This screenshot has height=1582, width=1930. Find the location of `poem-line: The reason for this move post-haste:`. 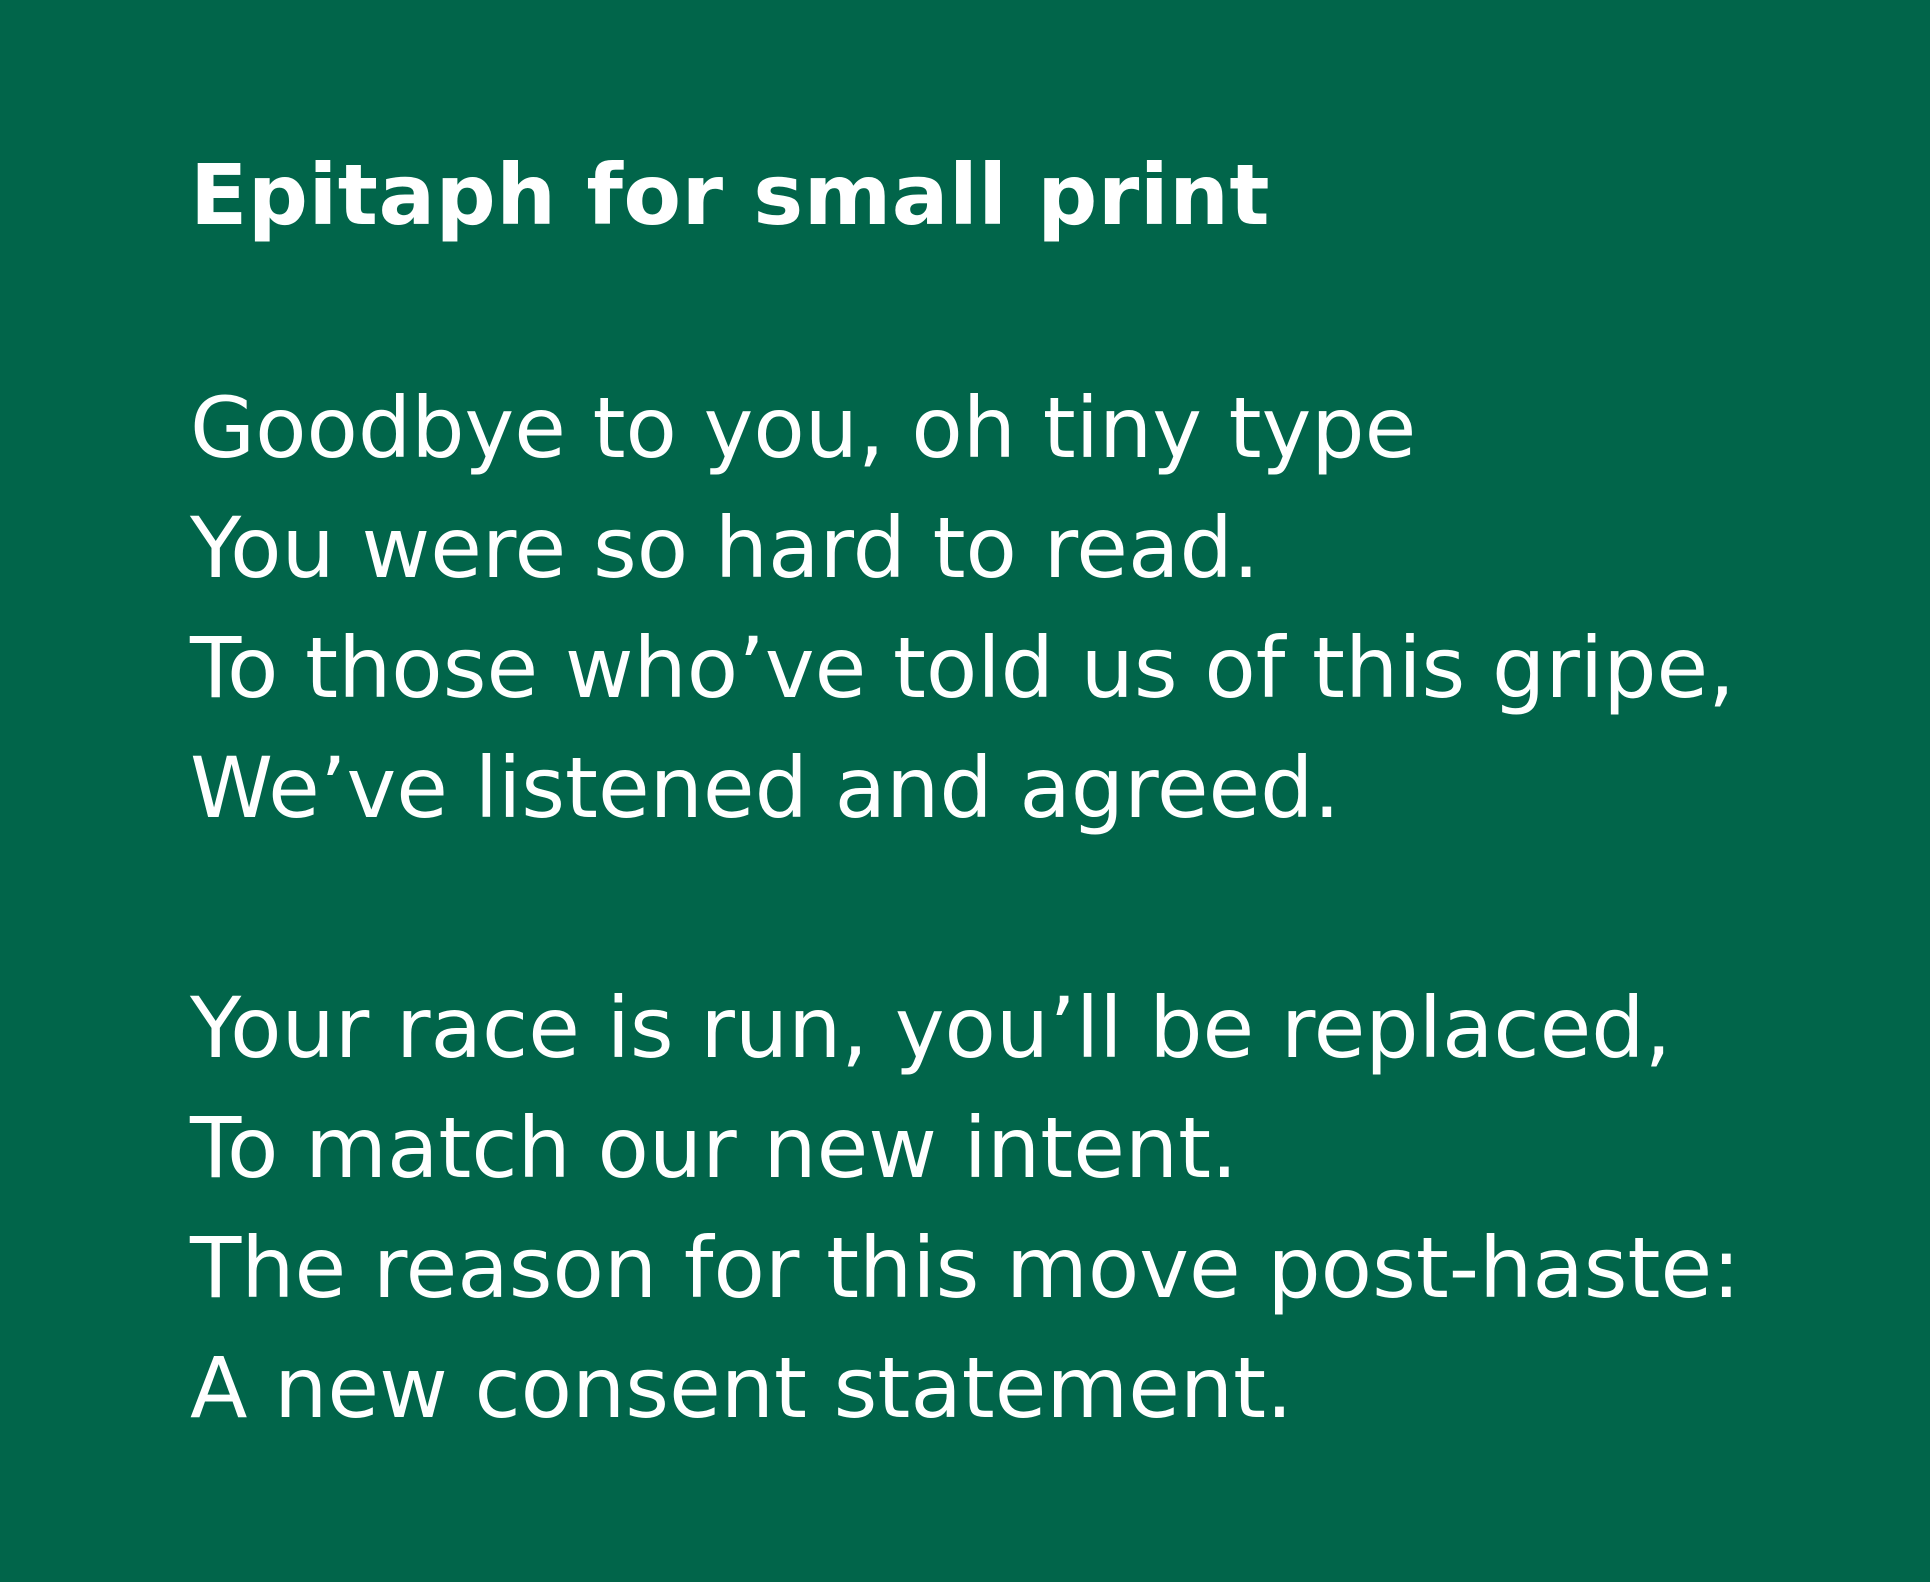

poem-line: The reason for this move post-haste: is located at coordinates (965, 1268).